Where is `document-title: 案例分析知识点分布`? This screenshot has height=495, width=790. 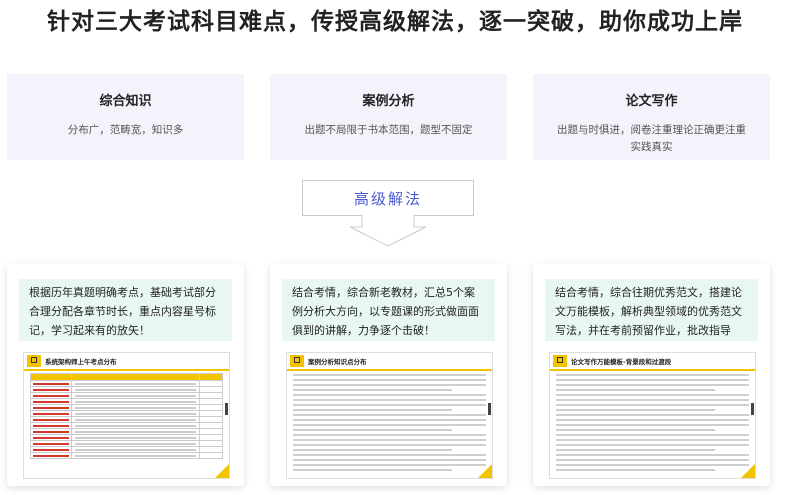
document-title: 案例分析知识点分布 is located at coordinates (337, 362).